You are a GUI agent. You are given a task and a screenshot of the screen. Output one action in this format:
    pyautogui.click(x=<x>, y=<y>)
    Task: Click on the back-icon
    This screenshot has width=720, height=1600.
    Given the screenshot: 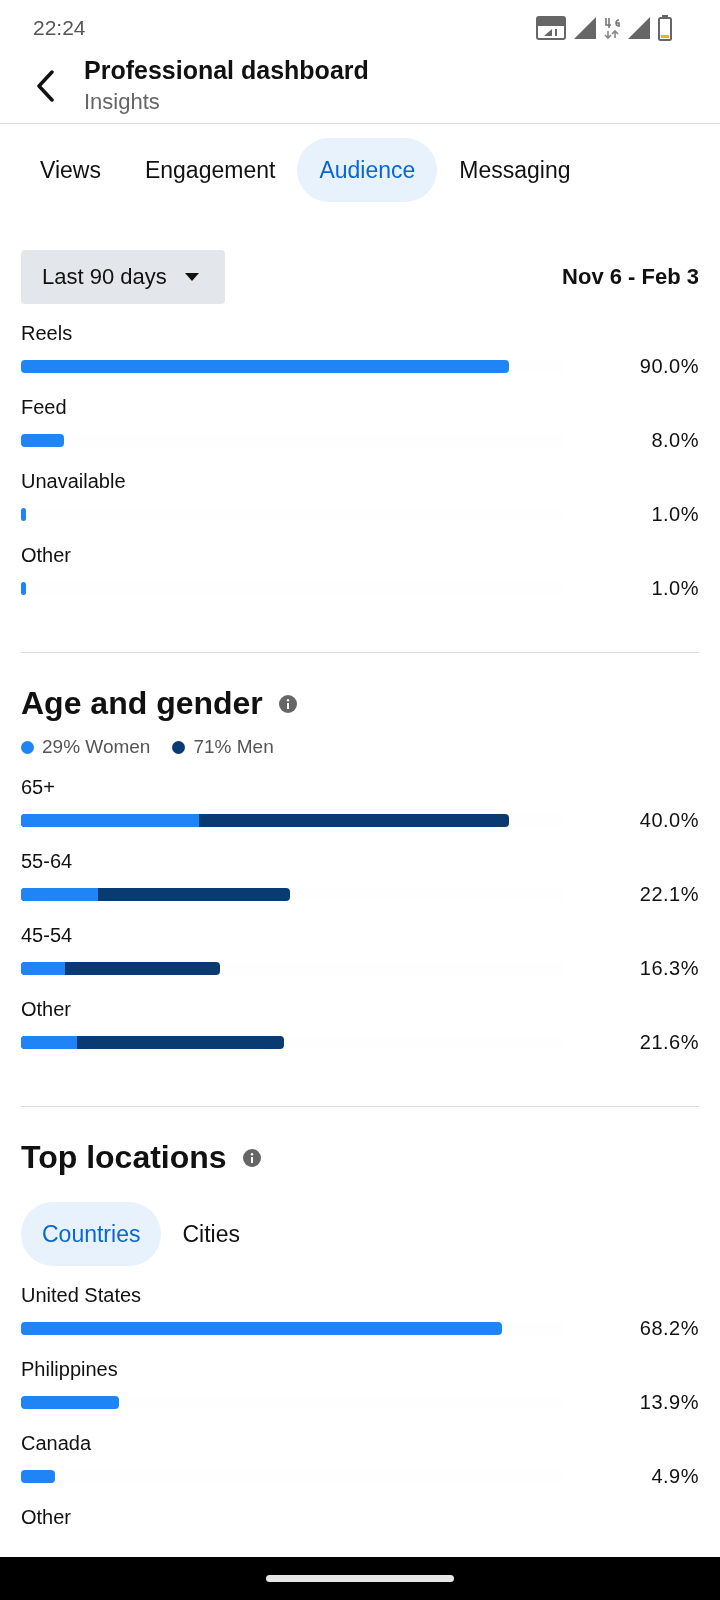 What is the action you would take?
    pyautogui.click(x=45, y=85)
    